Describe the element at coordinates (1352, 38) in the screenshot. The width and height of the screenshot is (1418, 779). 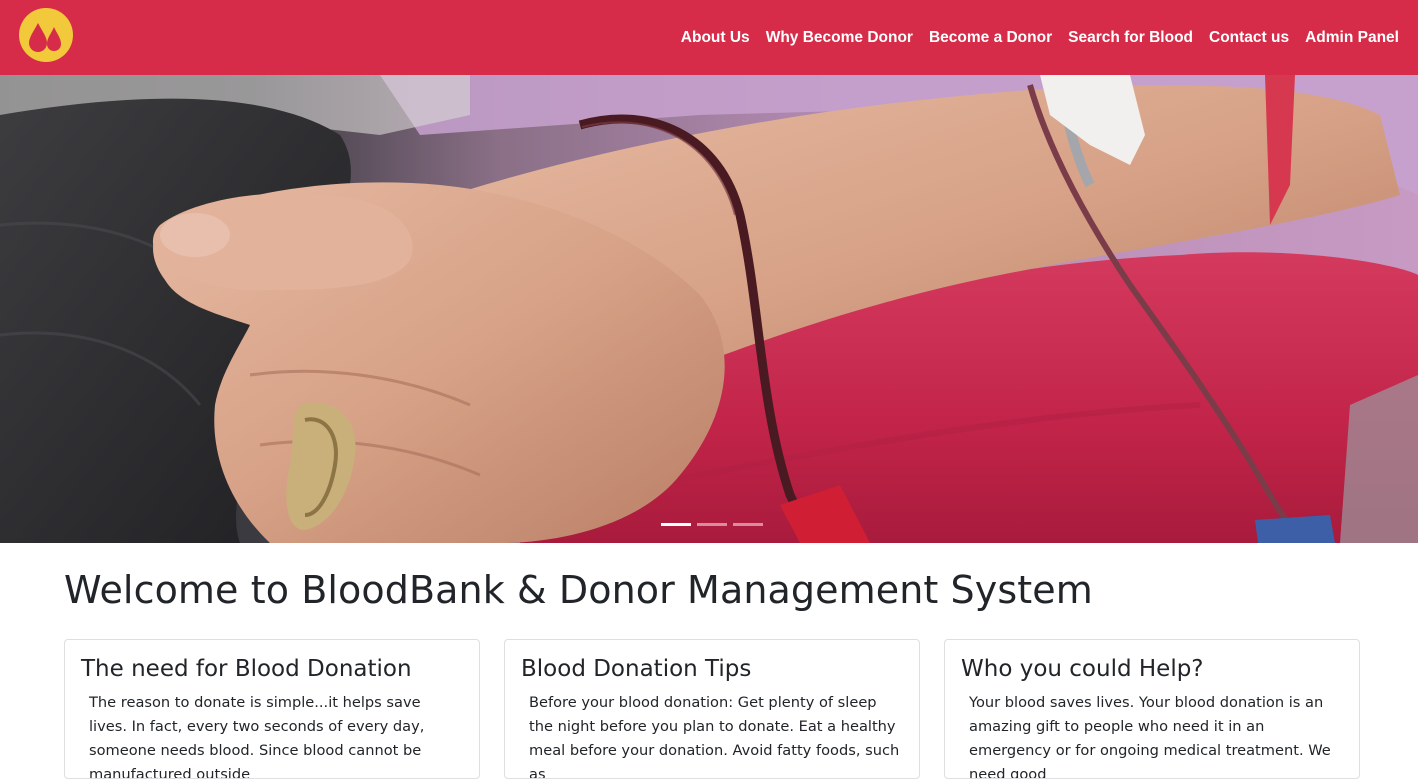
I see `nav-admin-panel-link: Admin Panel` at that location.